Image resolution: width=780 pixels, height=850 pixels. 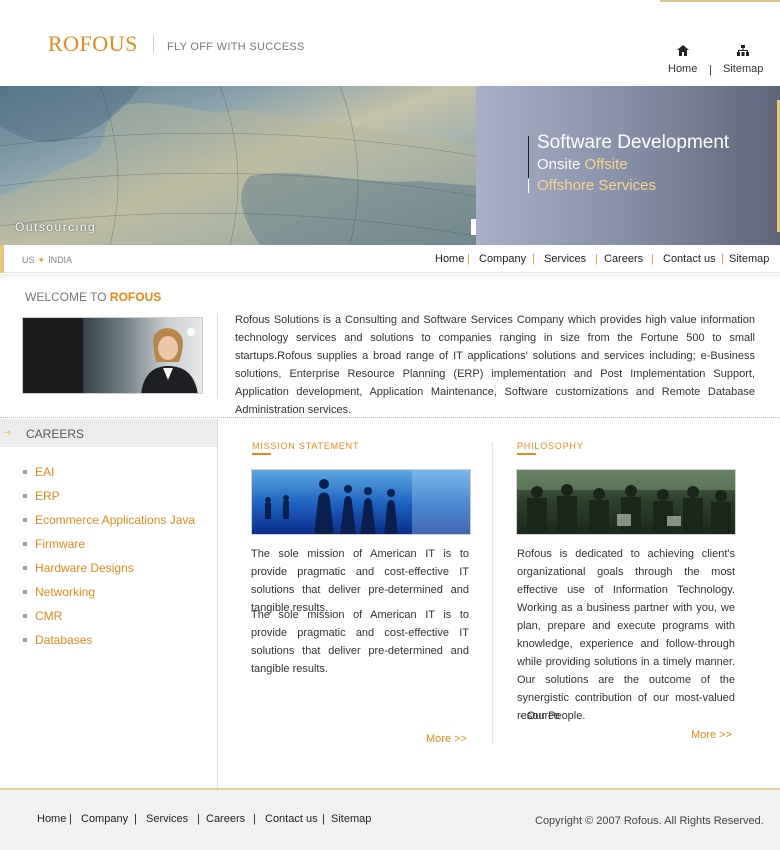 I want to click on philosophy-photo, so click(x=626, y=502).